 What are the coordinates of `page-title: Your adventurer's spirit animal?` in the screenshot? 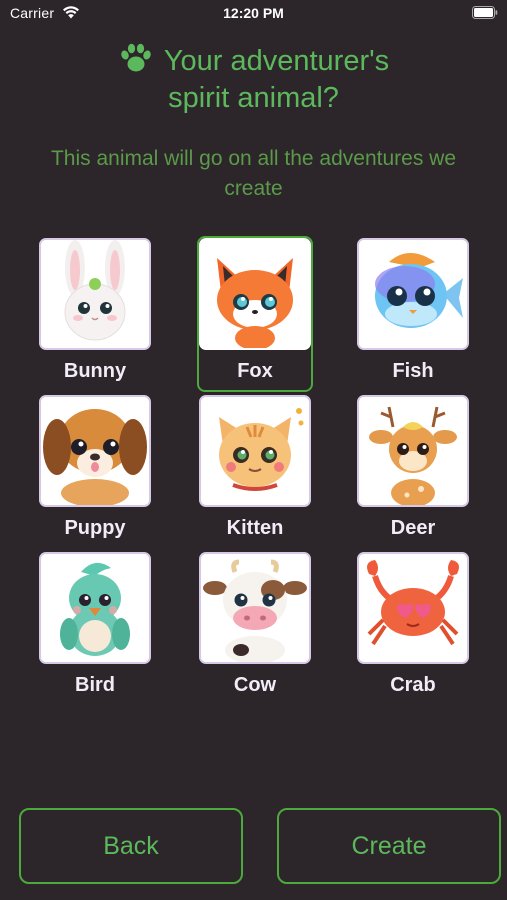 It's located at (253, 78).